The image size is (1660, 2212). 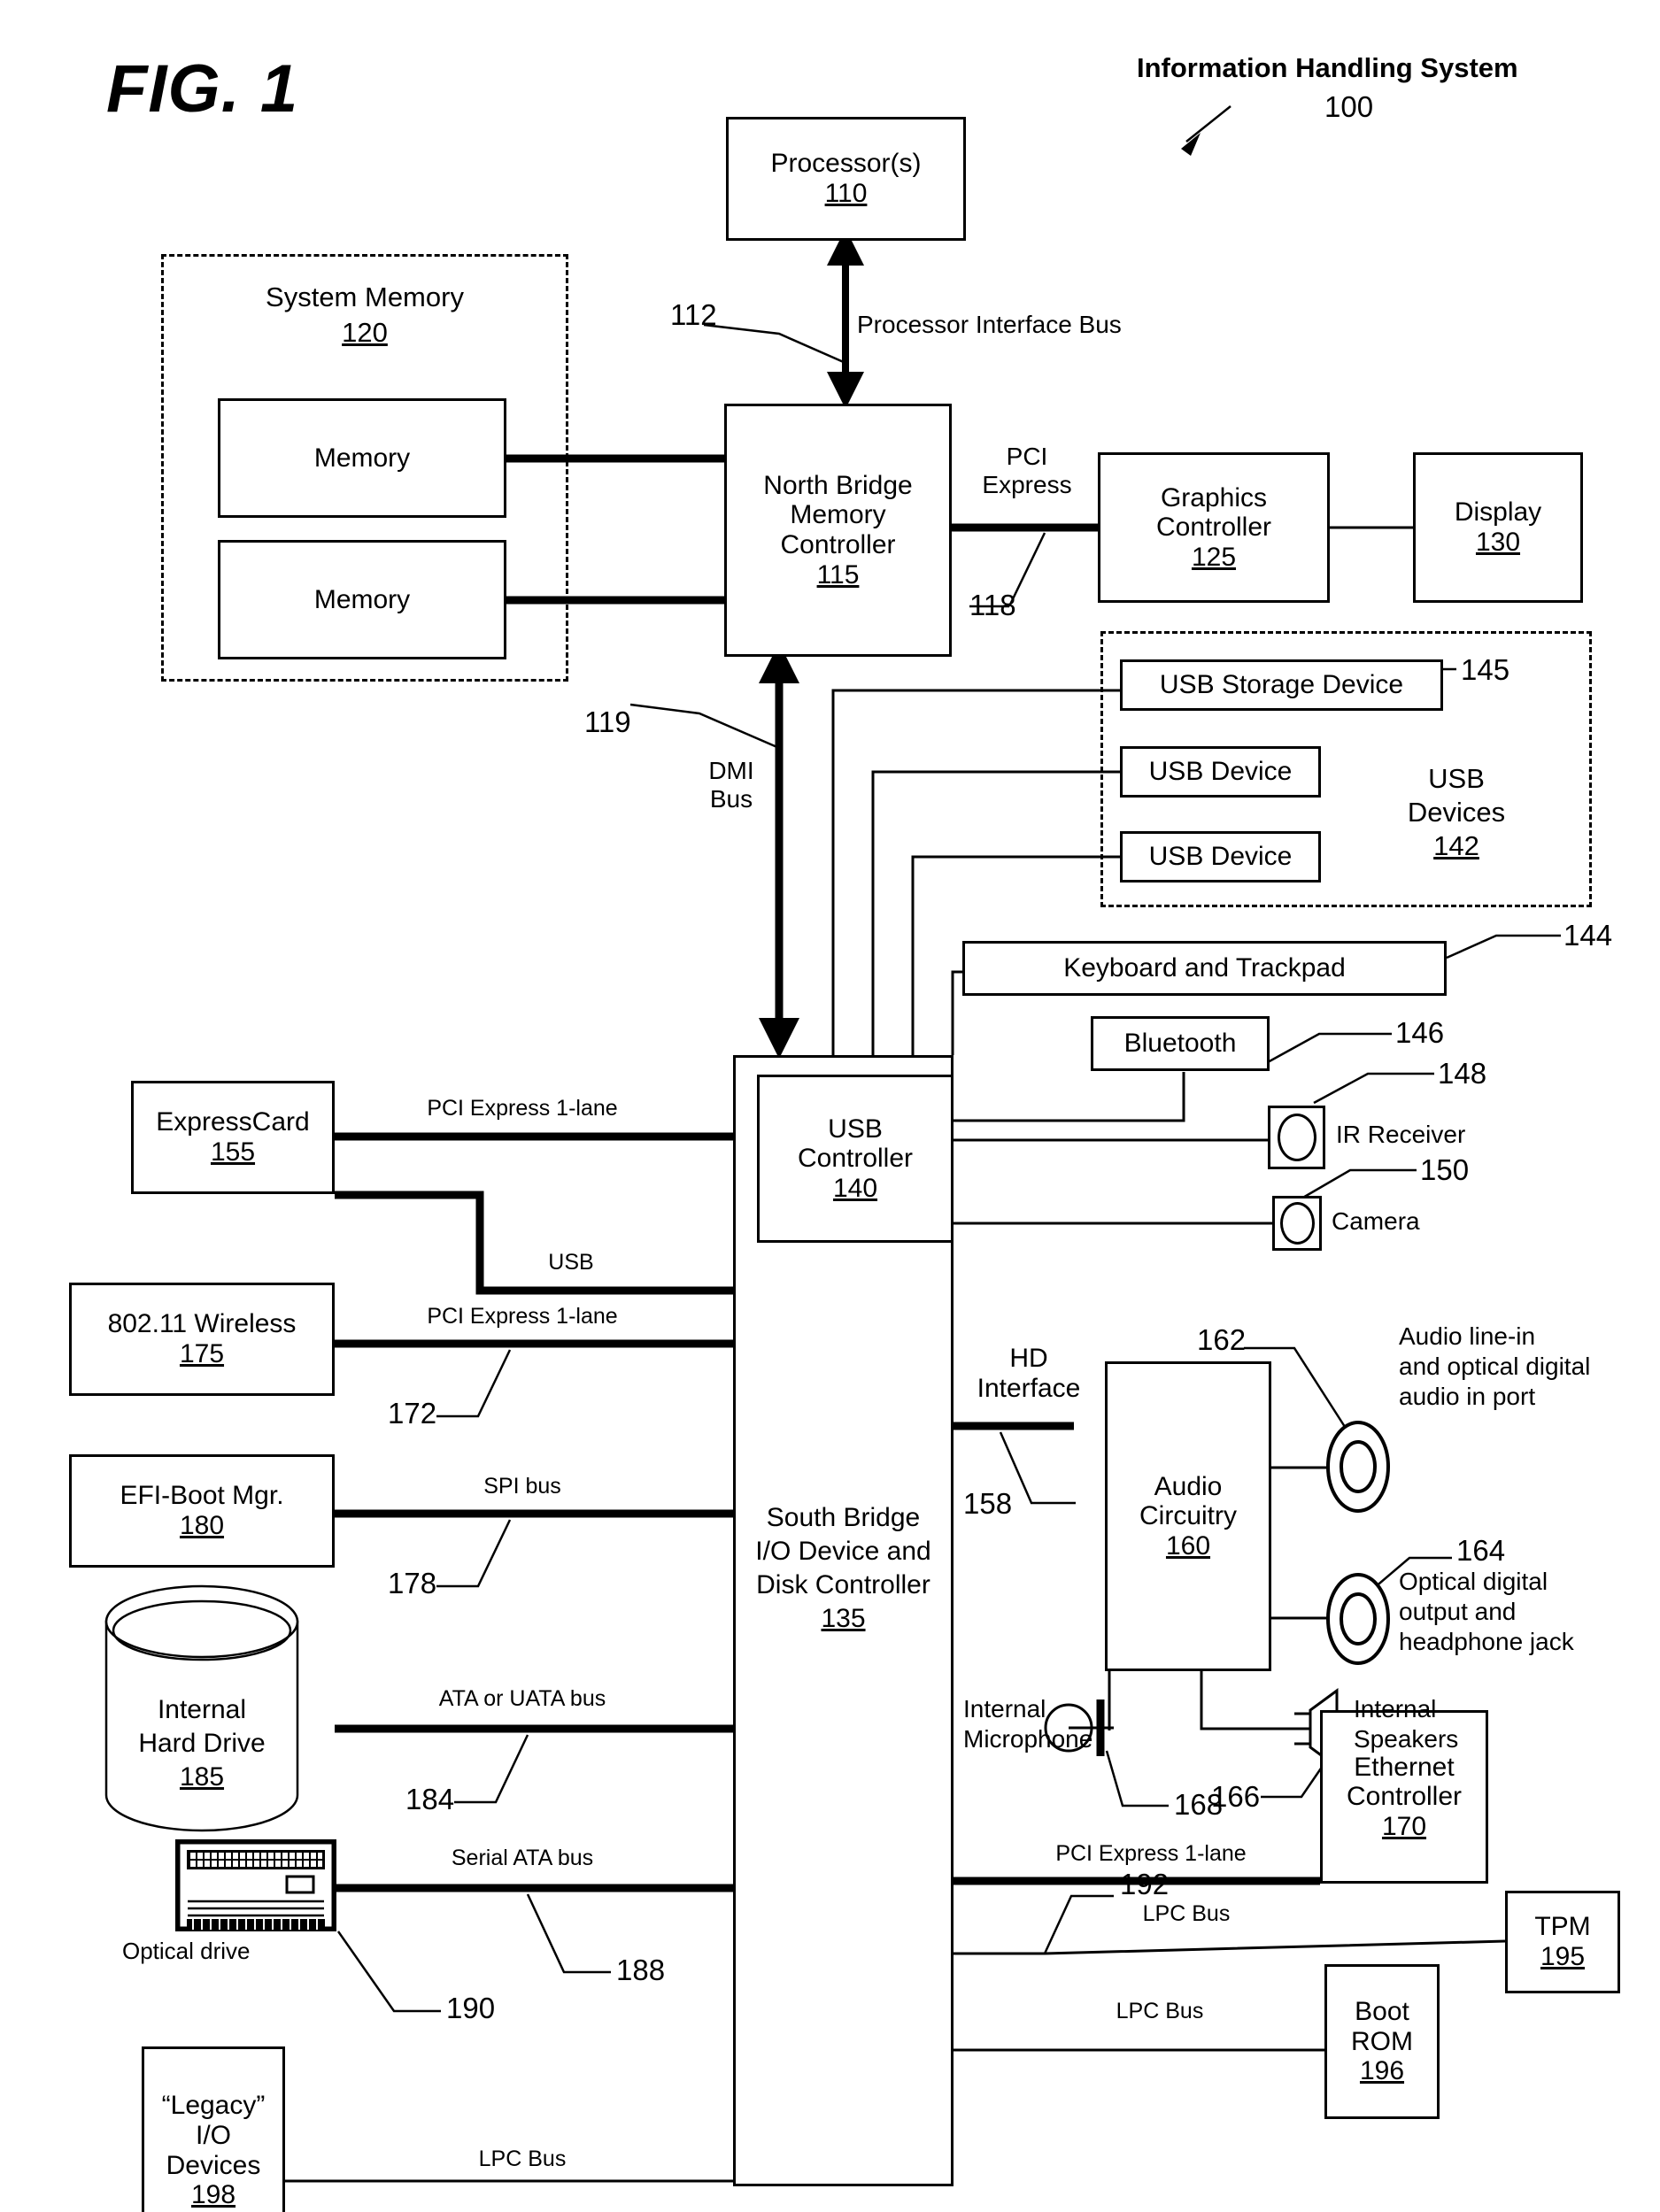 I want to click on memory-block-1: Memory, so click(x=362, y=458).